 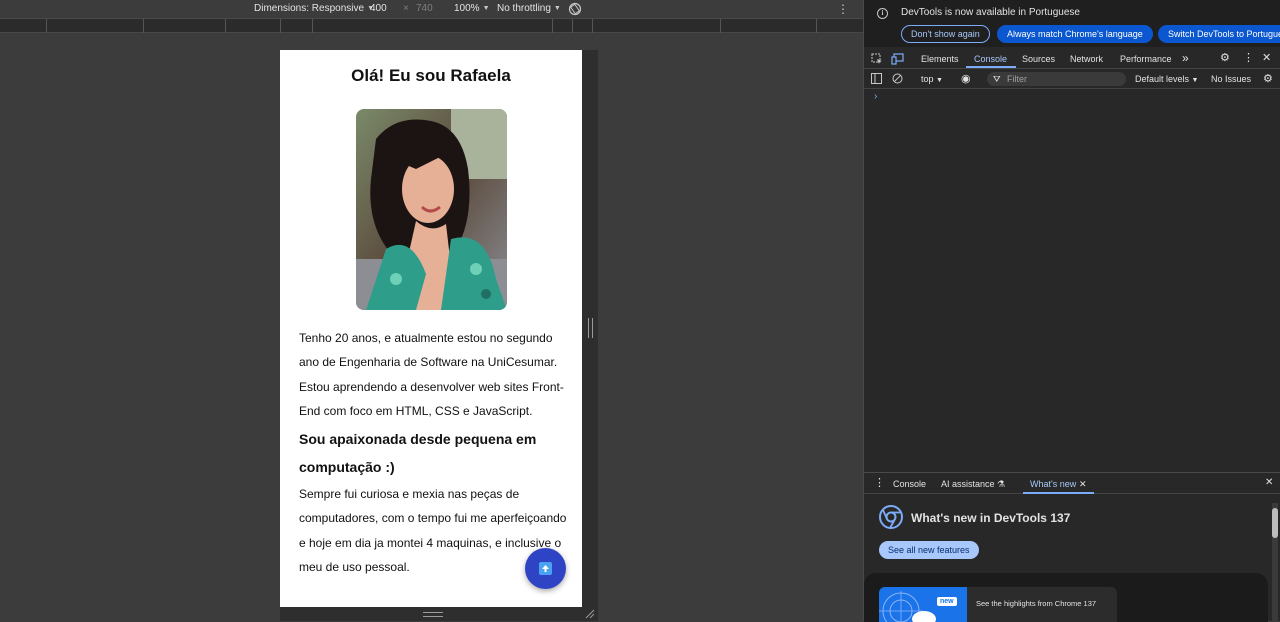 What do you see at coordinates (1058, 493) in the screenshot?
I see `active-drawer-tab-indicator` at bounding box center [1058, 493].